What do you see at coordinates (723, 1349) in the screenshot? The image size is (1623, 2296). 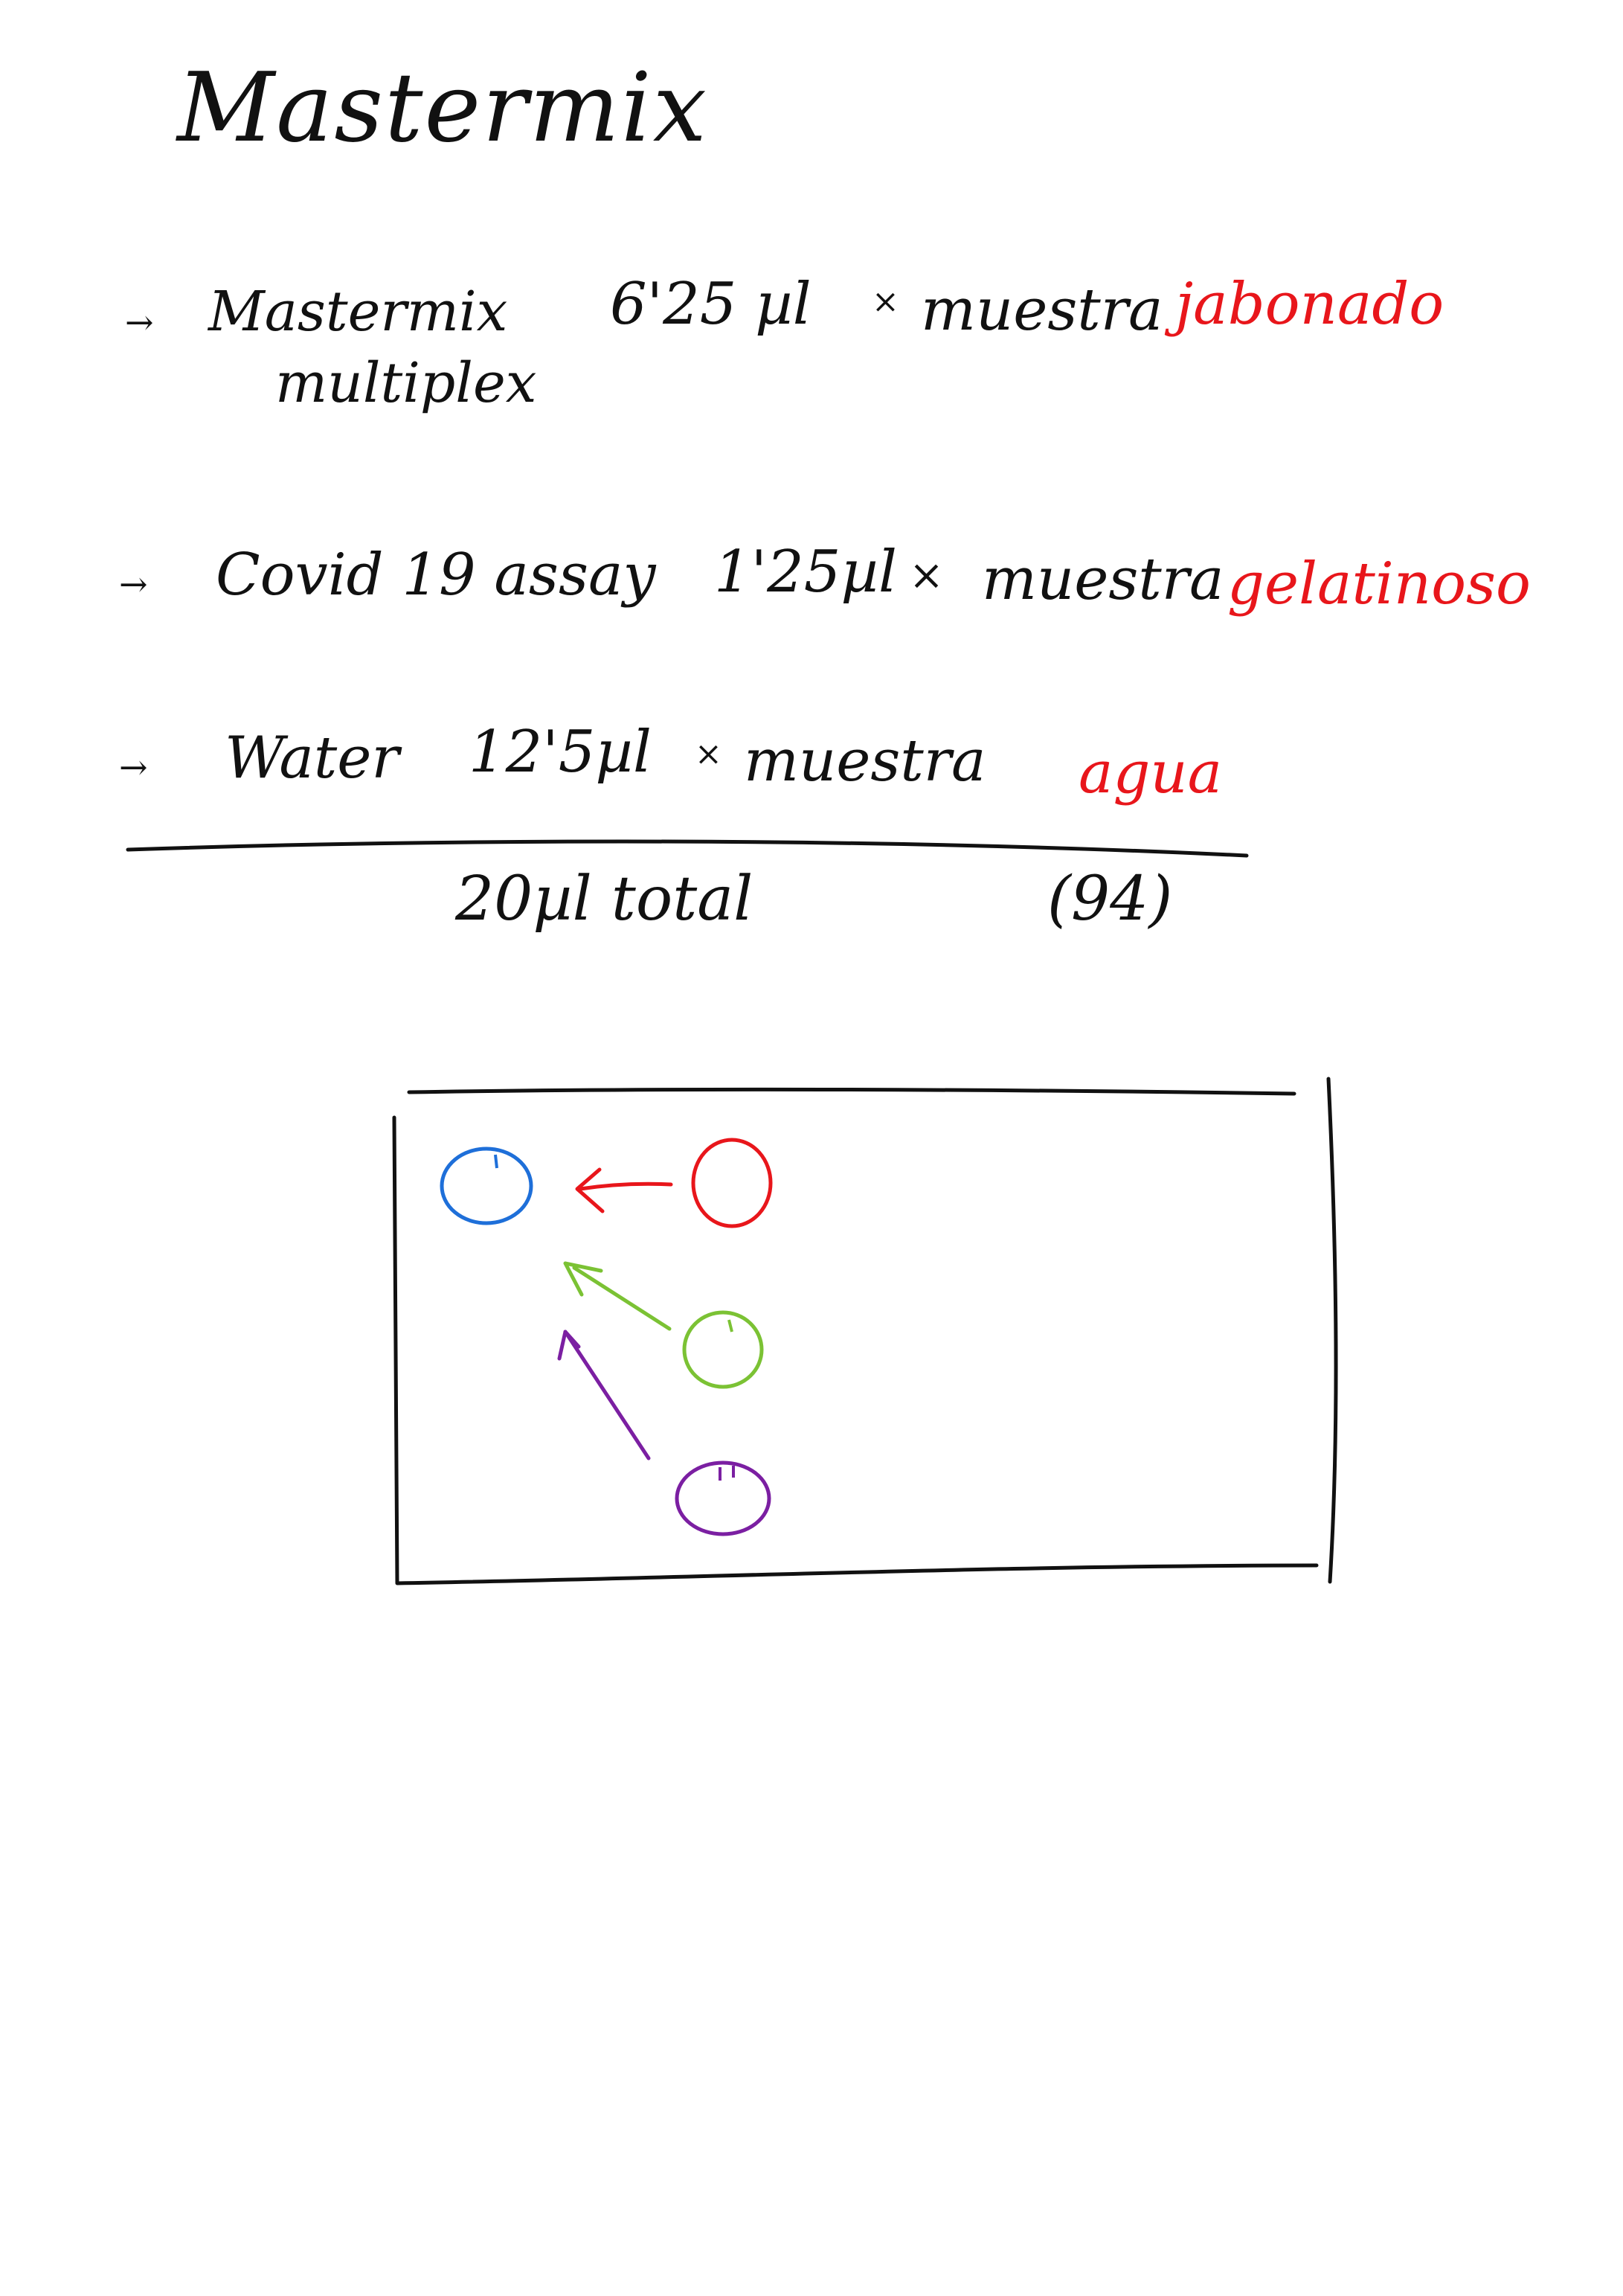 I see `green-circle` at bounding box center [723, 1349].